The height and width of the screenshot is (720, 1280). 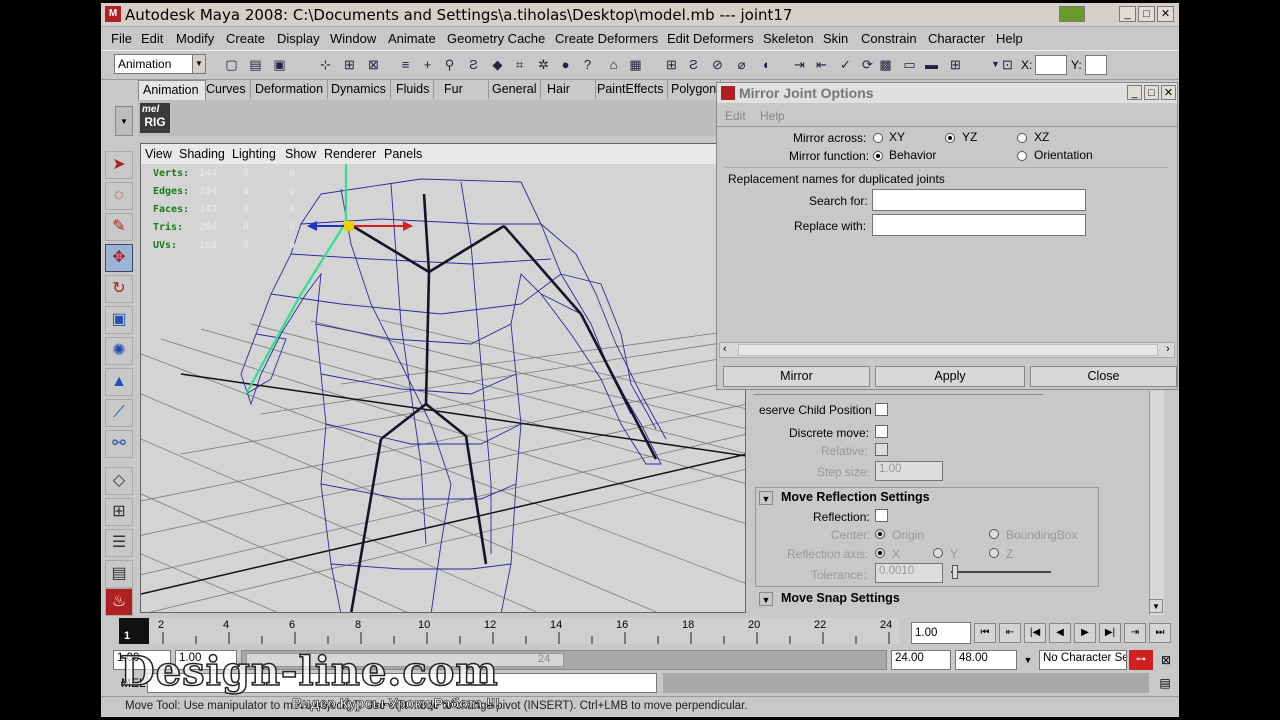 What do you see at coordinates (1135, 633) in the screenshot?
I see `step-forward-icon: ⇥` at bounding box center [1135, 633].